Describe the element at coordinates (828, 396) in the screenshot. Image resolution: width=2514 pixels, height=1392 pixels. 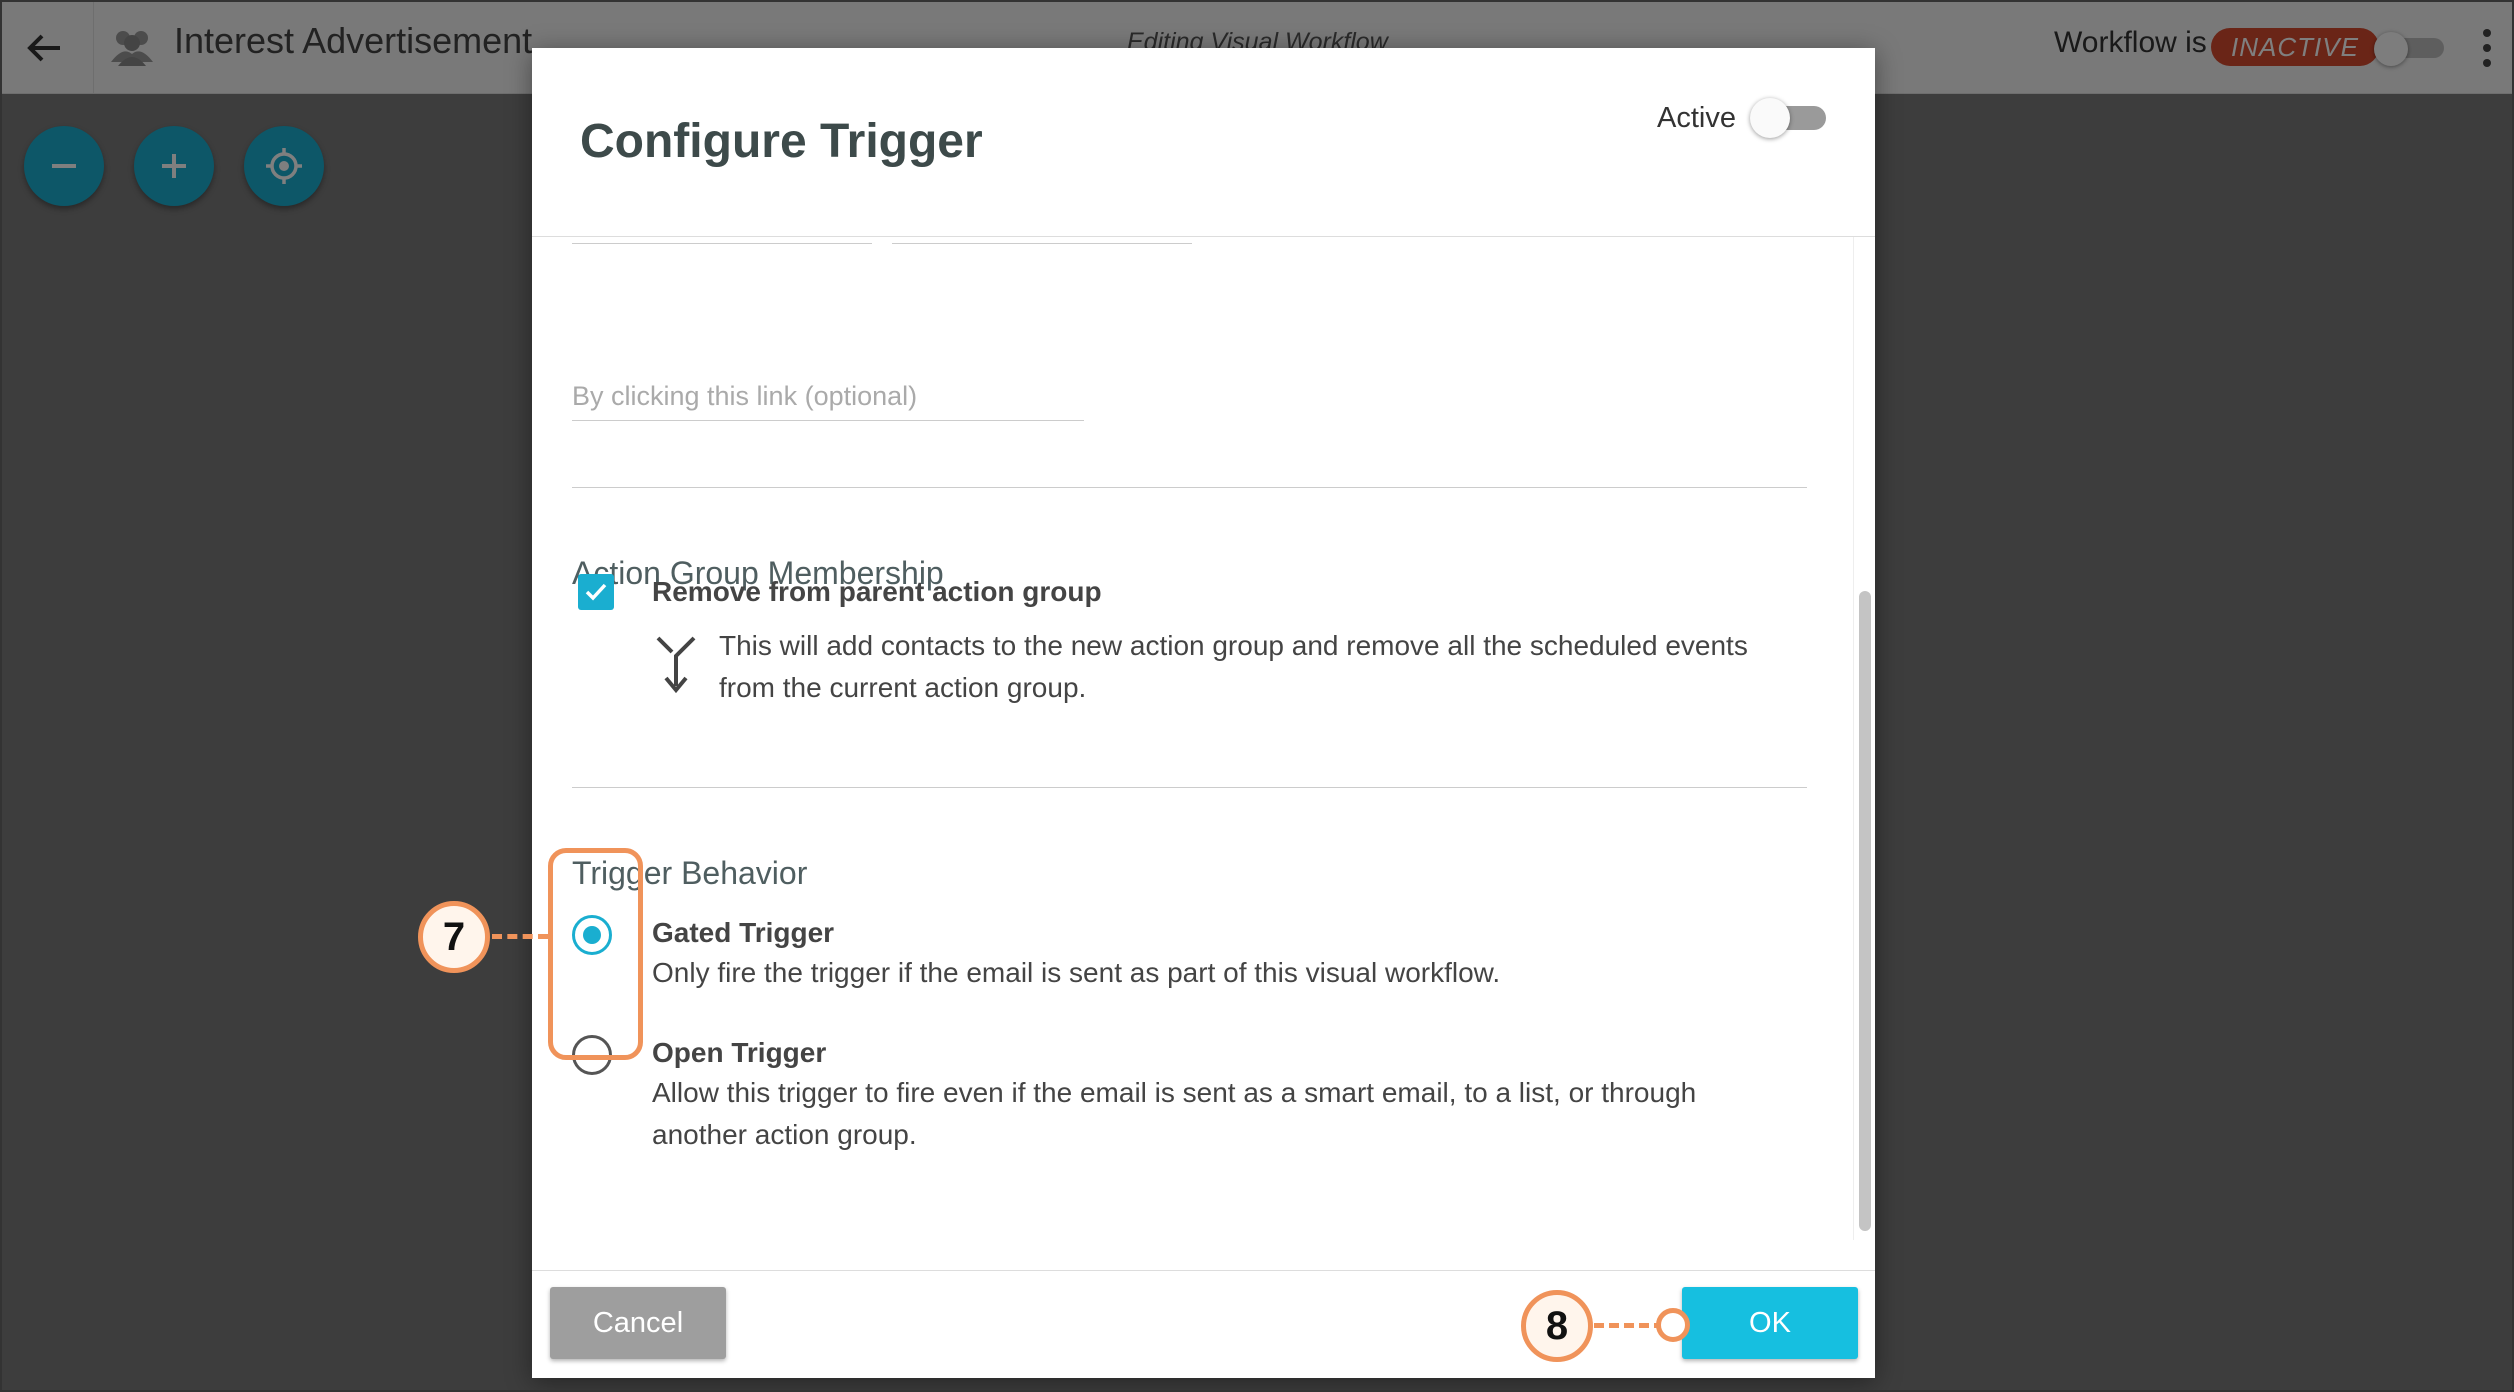
I see `link-input` at that location.